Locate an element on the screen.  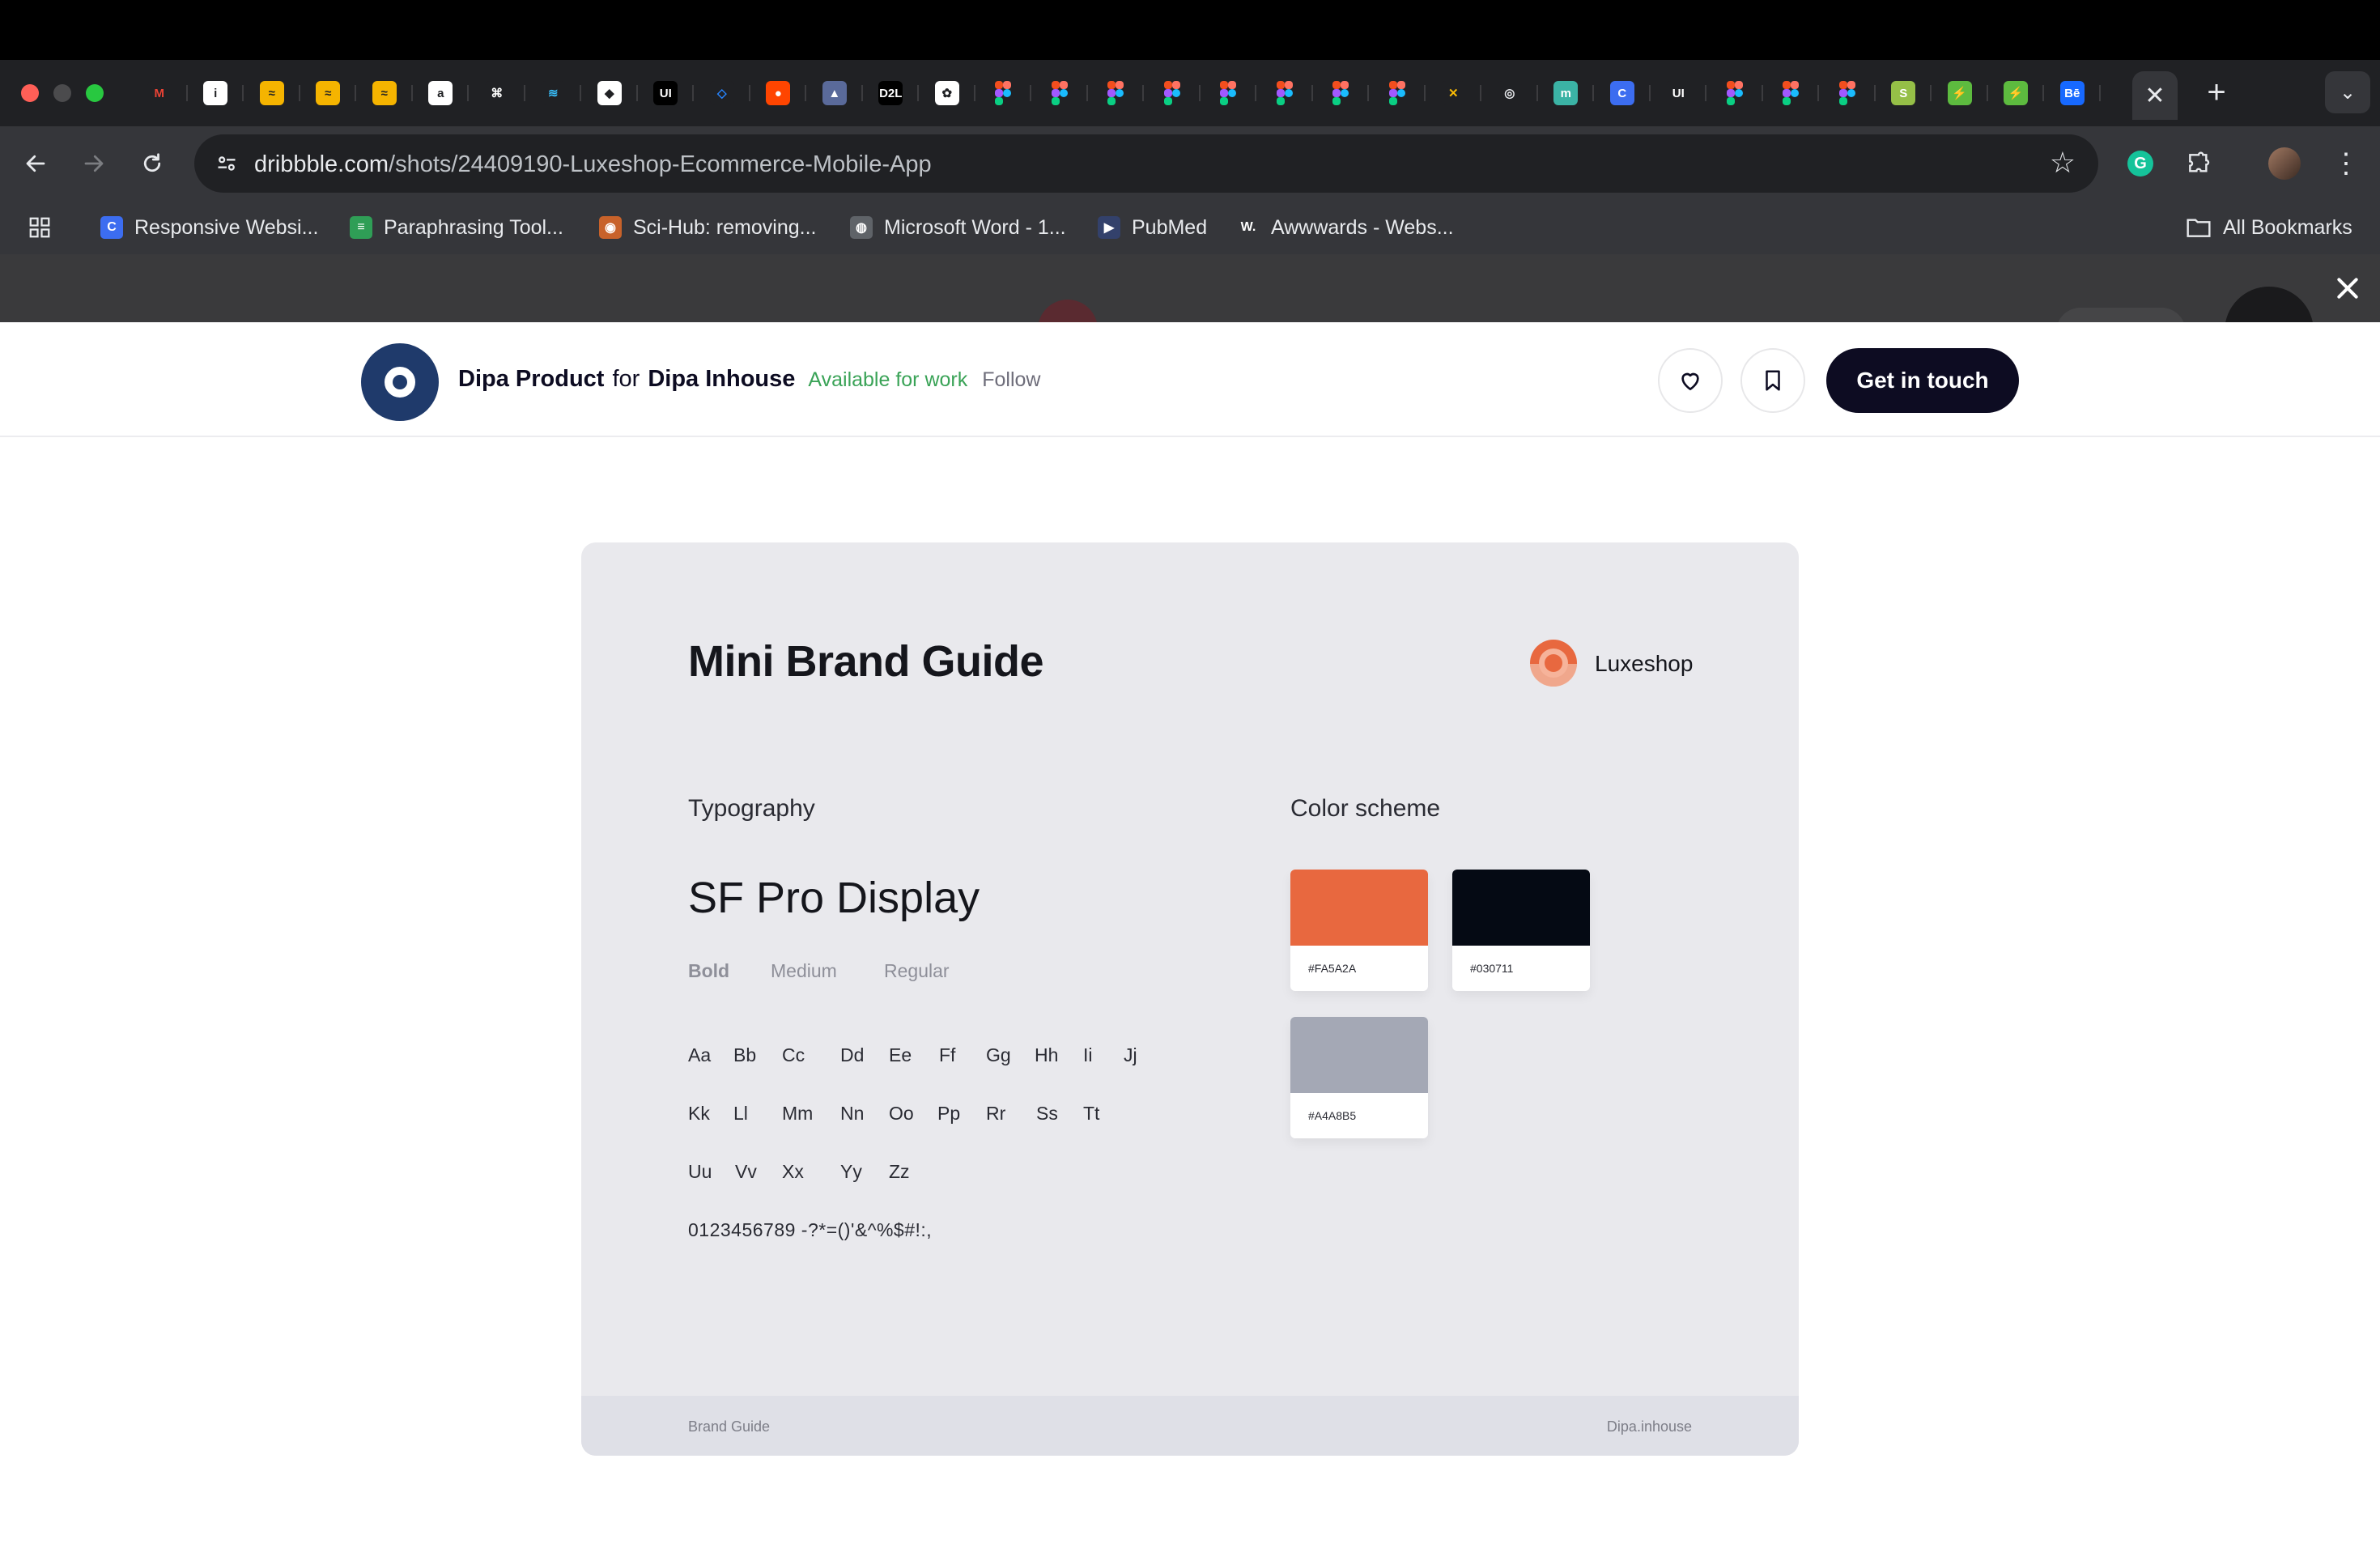
tab-info: i is located at coordinates (216, 93).